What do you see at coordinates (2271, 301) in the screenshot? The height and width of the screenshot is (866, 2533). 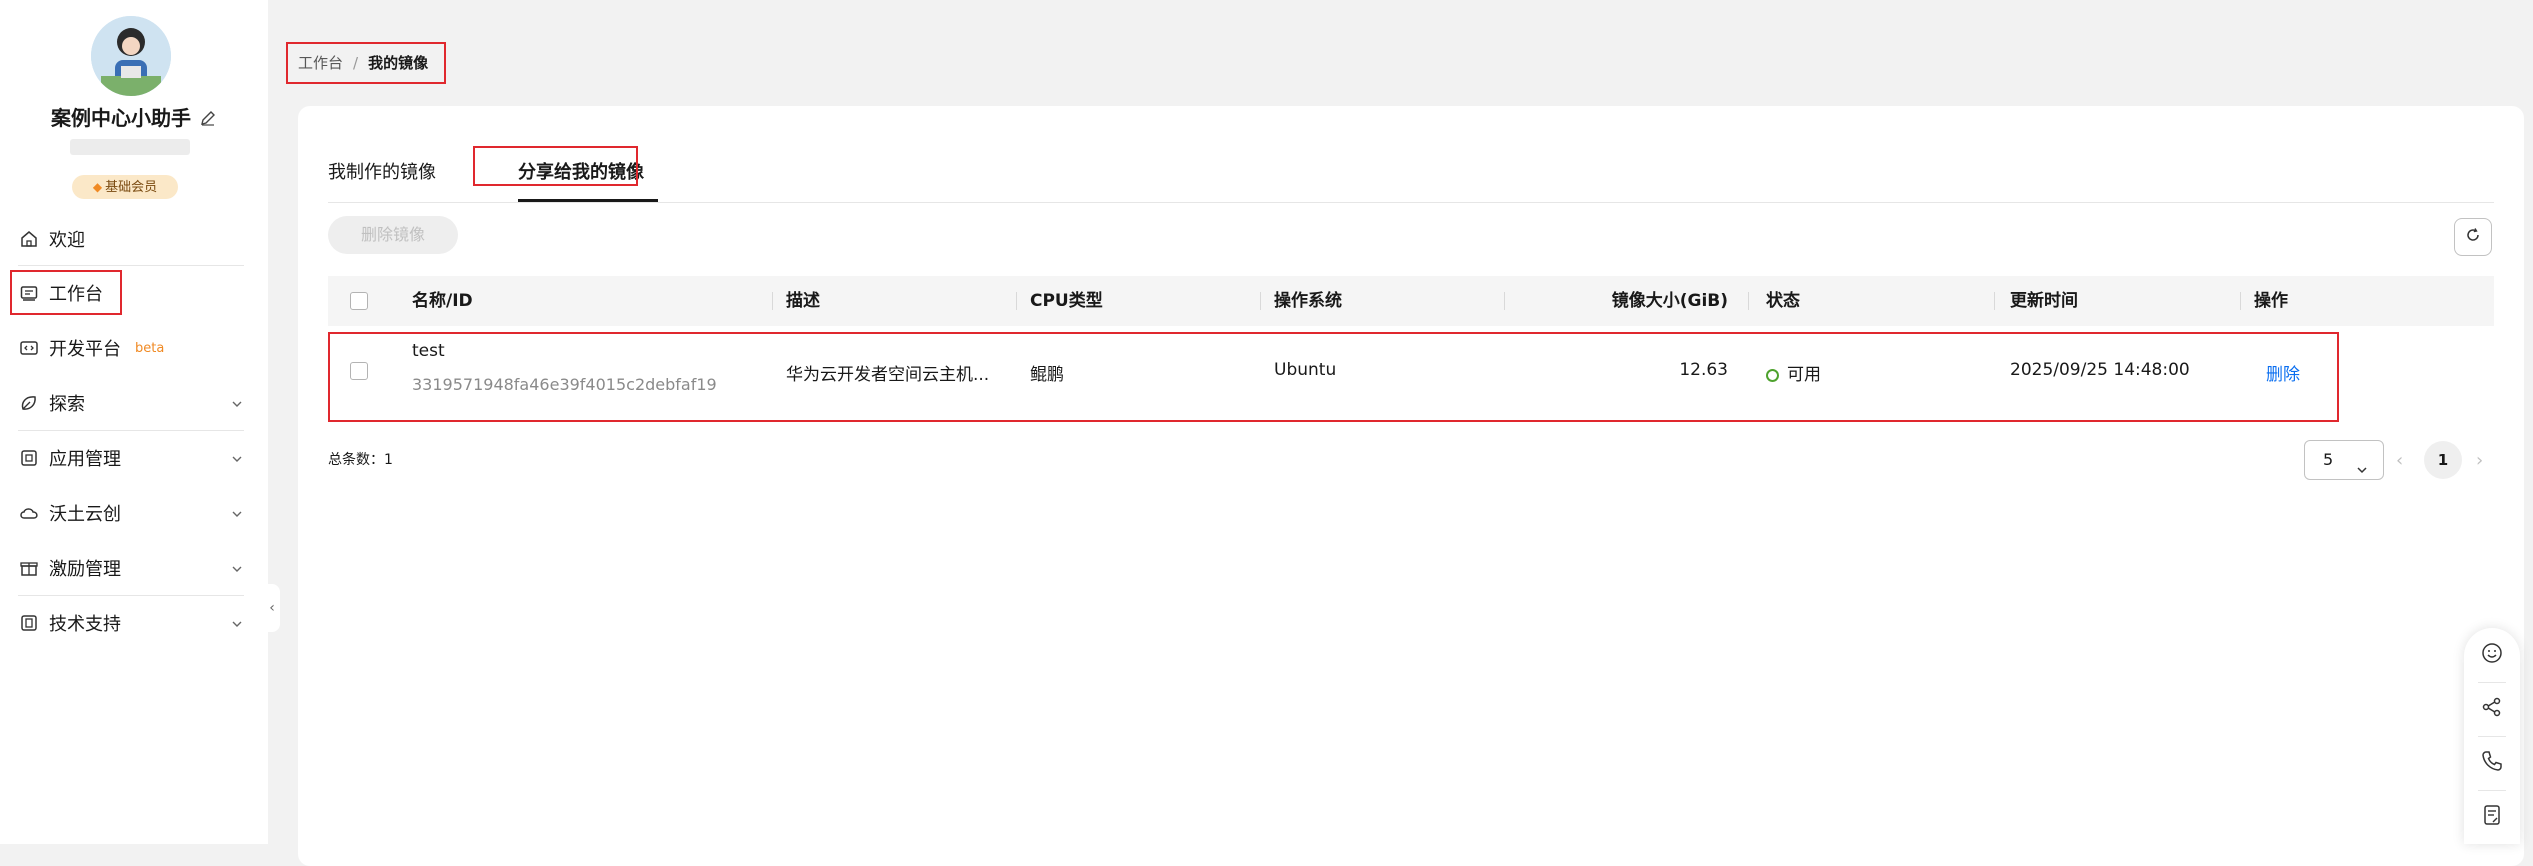 I see `column-header-actions: 操作` at bounding box center [2271, 301].